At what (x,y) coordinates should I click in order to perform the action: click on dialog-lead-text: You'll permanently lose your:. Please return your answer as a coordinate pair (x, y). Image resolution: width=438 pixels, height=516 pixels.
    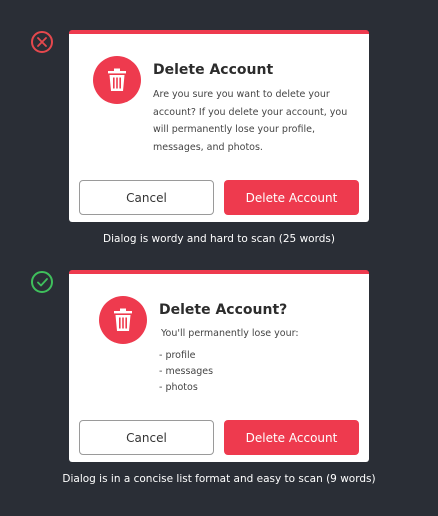
    Looking at the image, I should click on (230, 333).